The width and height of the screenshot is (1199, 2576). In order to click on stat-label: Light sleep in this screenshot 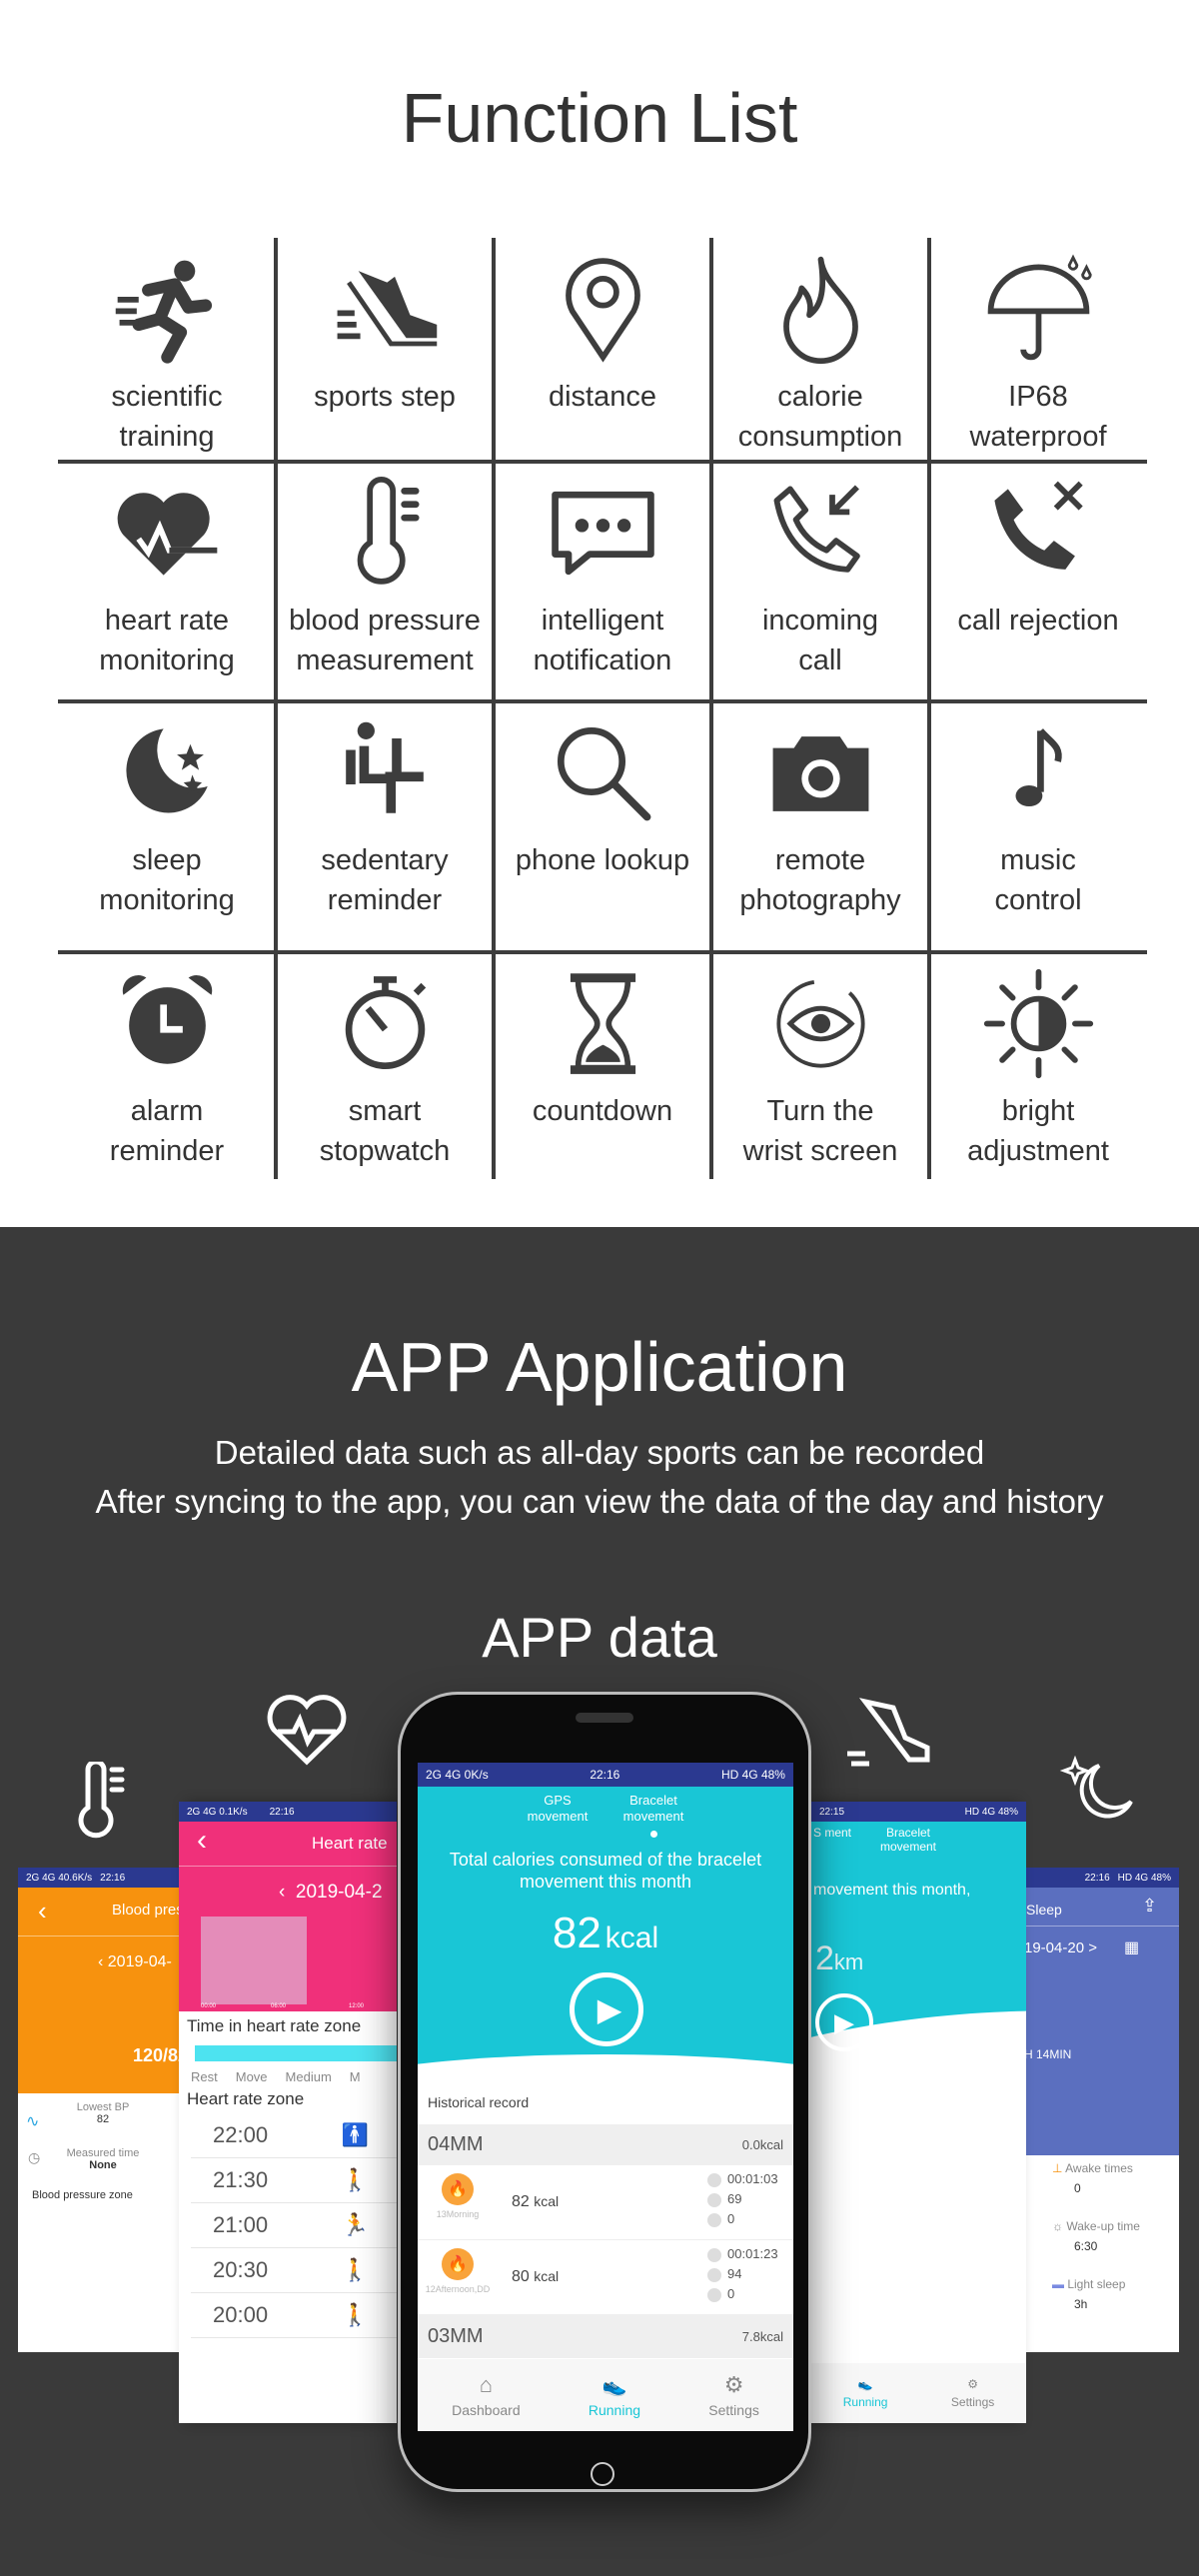, I will do `click(1096, 2284)`.